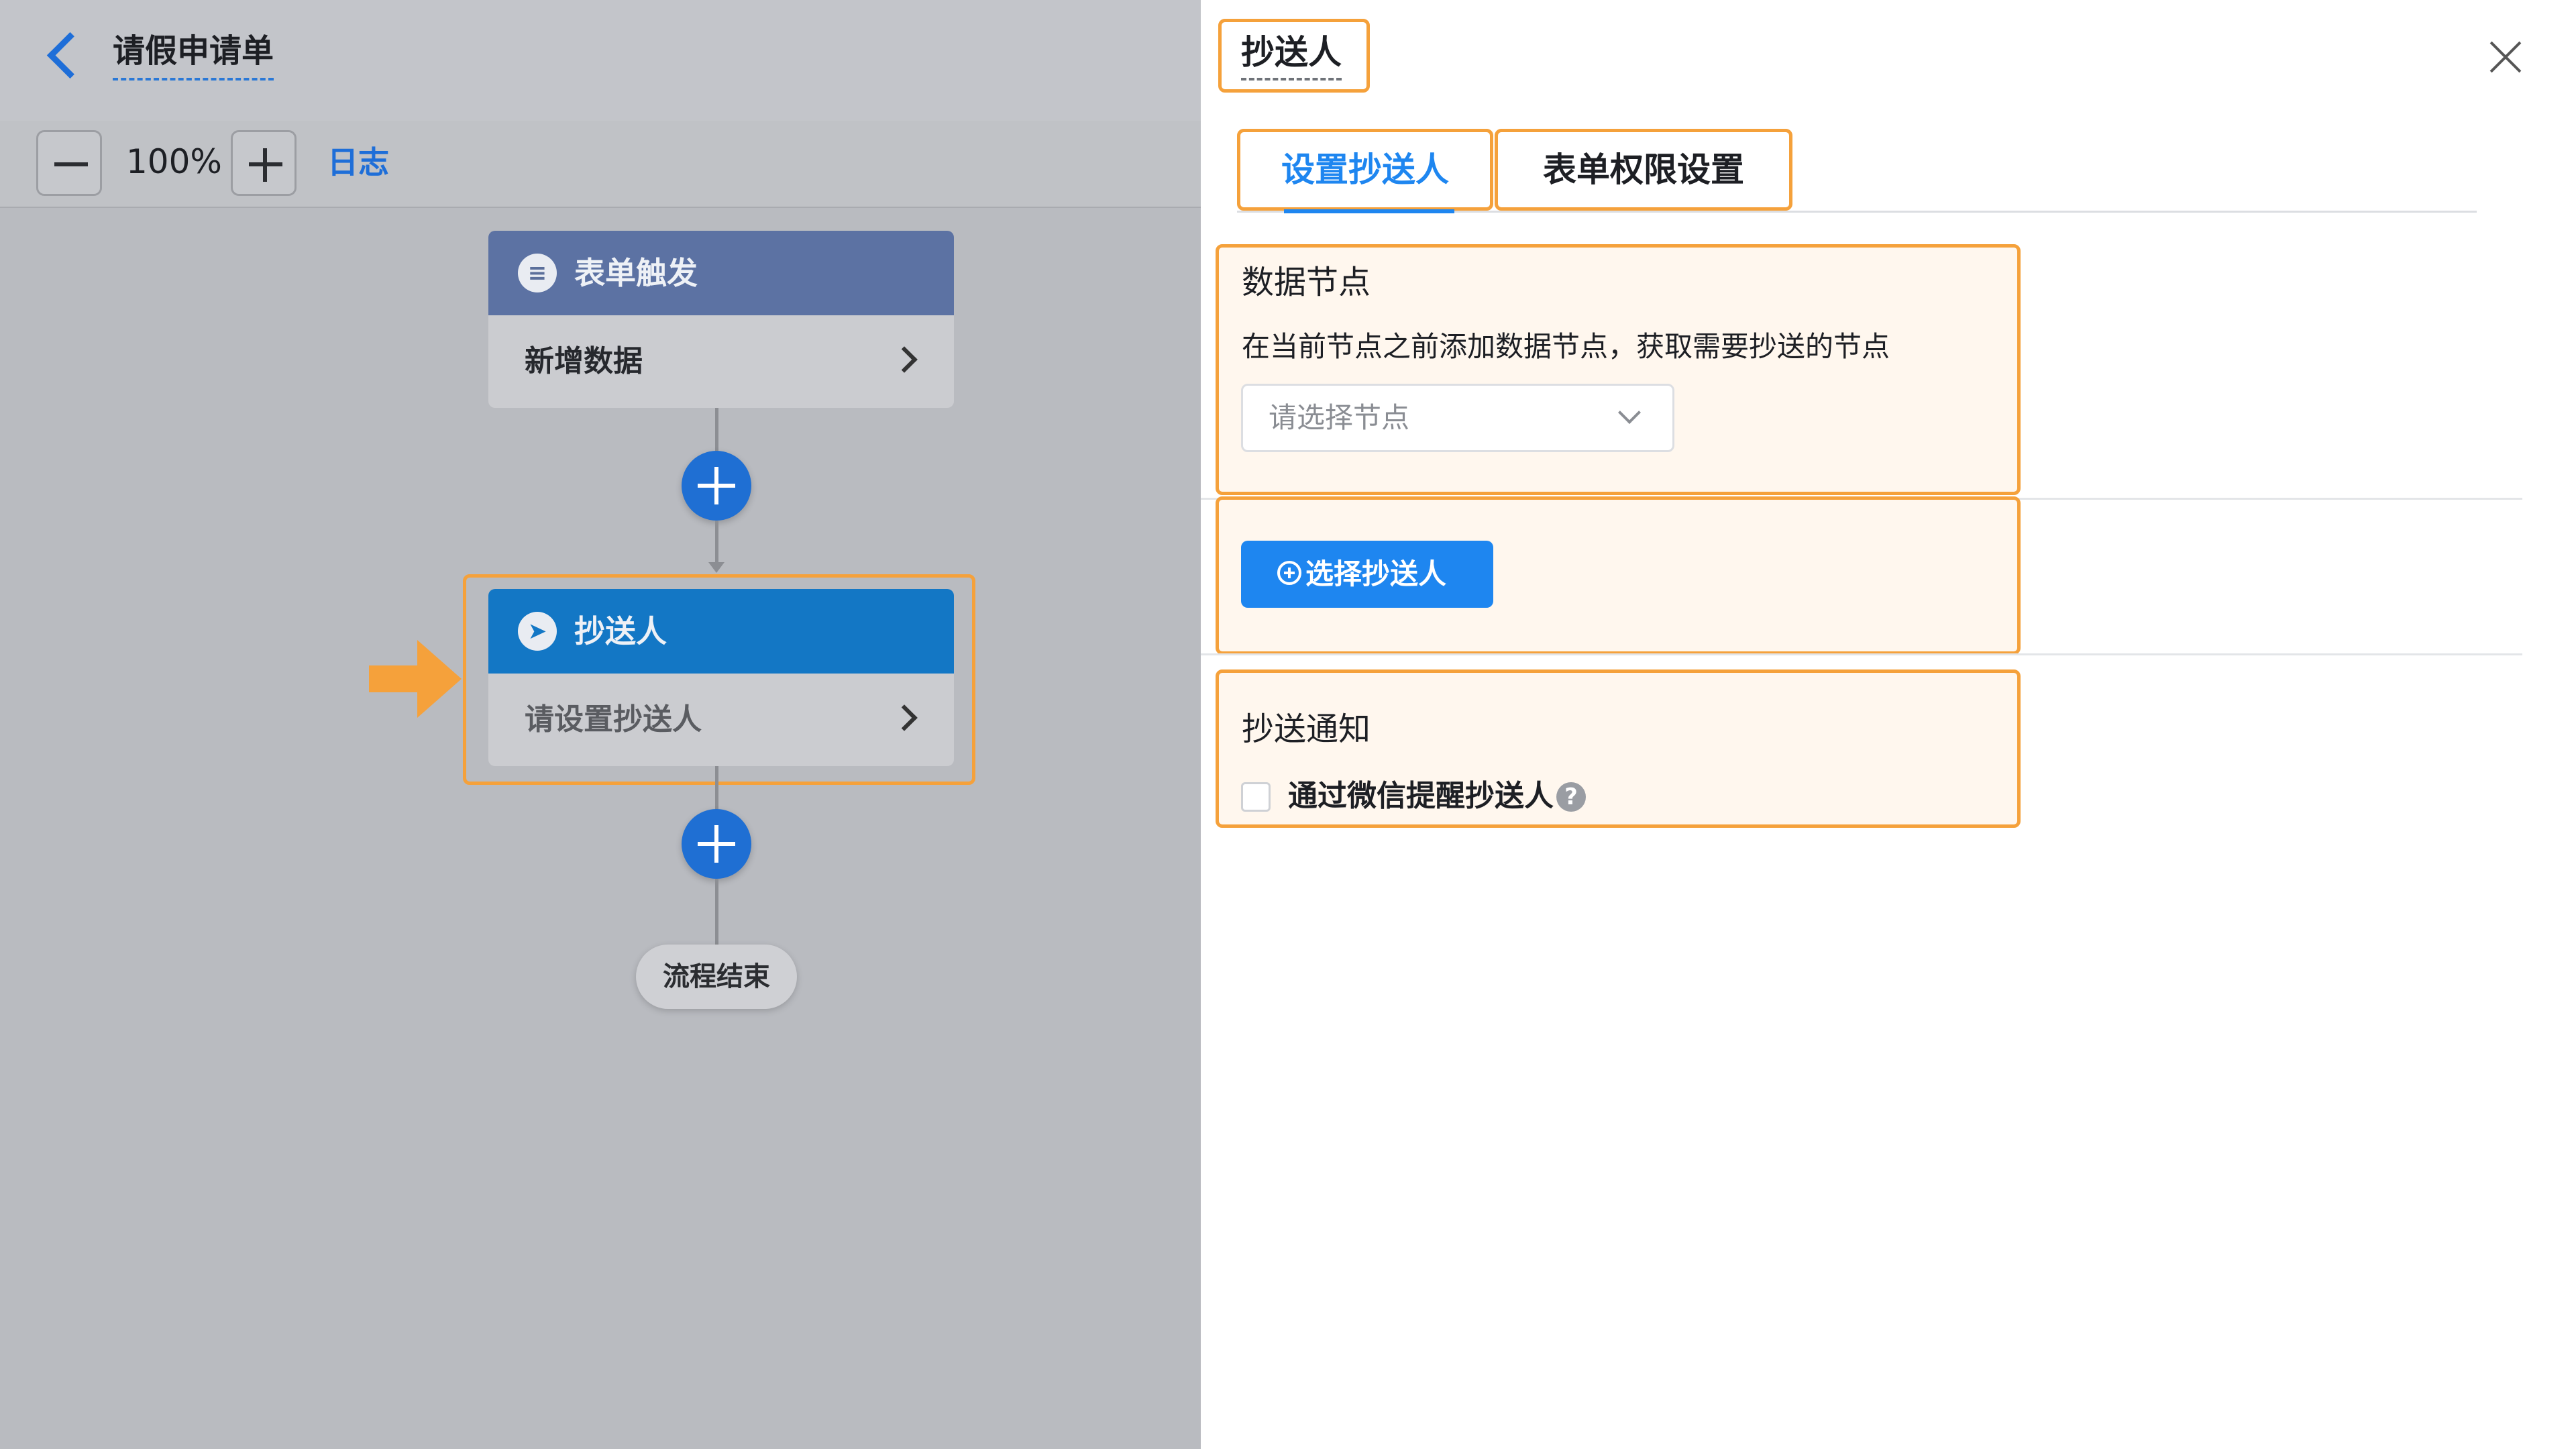 The height and width of the screenshot is (1449, 2576). Describe the element at coordinates (1256, 797) in the screenshot. I see `wechat-notify-checkbox` at that location.